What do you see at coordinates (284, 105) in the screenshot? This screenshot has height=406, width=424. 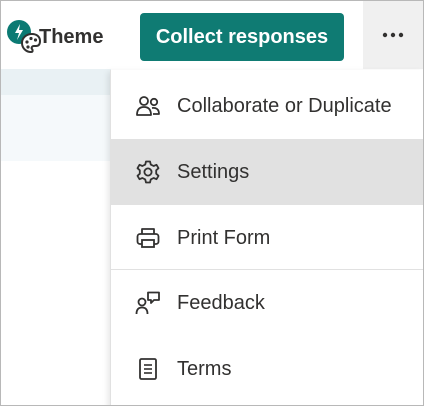 I see `menu-item-label: Collaborate or Duplicate` at bounding box center [284, 105].